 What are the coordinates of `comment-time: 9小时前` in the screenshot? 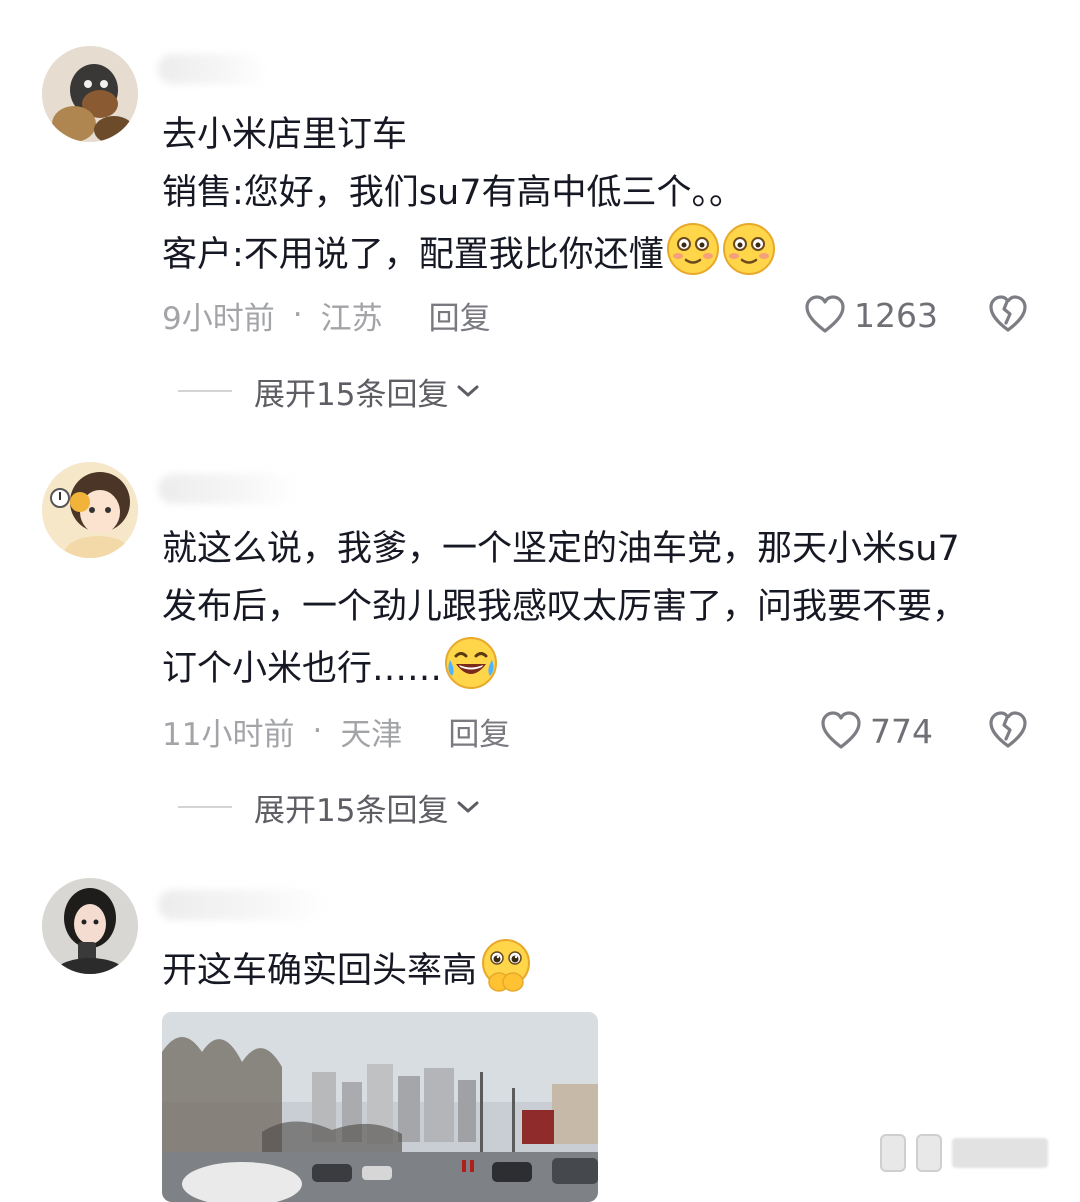 It's located at (218, 318).